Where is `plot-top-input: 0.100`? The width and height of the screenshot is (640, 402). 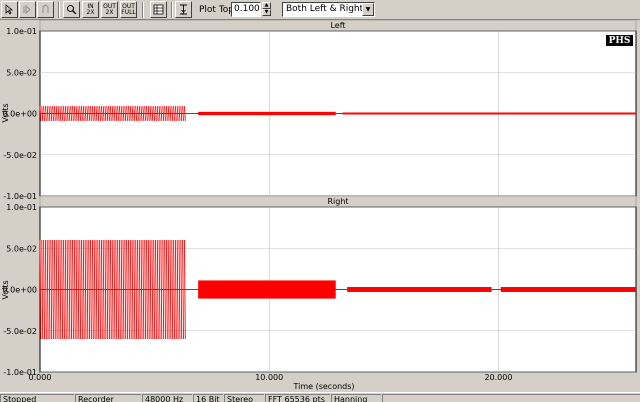 plot-top-input: 0.100 is located at coordinates (246, 9).